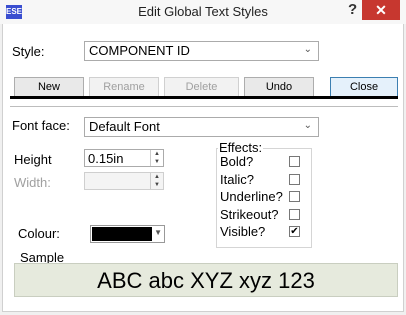 The width and height of the screenshot is (406, 315). Describe the element at coordinates (279, 87) in the screenshot. I see `undo-button: Undo` at that location.